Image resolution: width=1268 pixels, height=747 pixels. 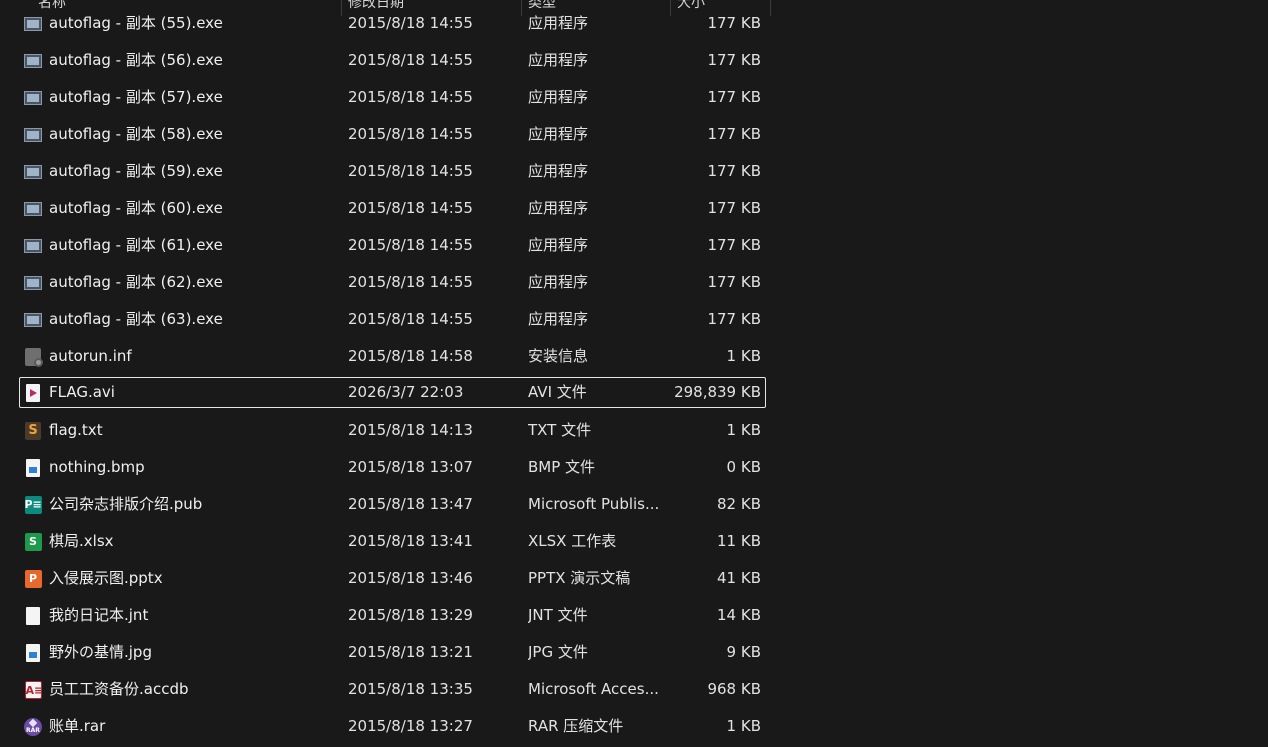 I want to click on file-row: S 棋局.xlsx 2015/8/18 13:41 XLSX 工作表 11 KB, so click(x=392, y=541).